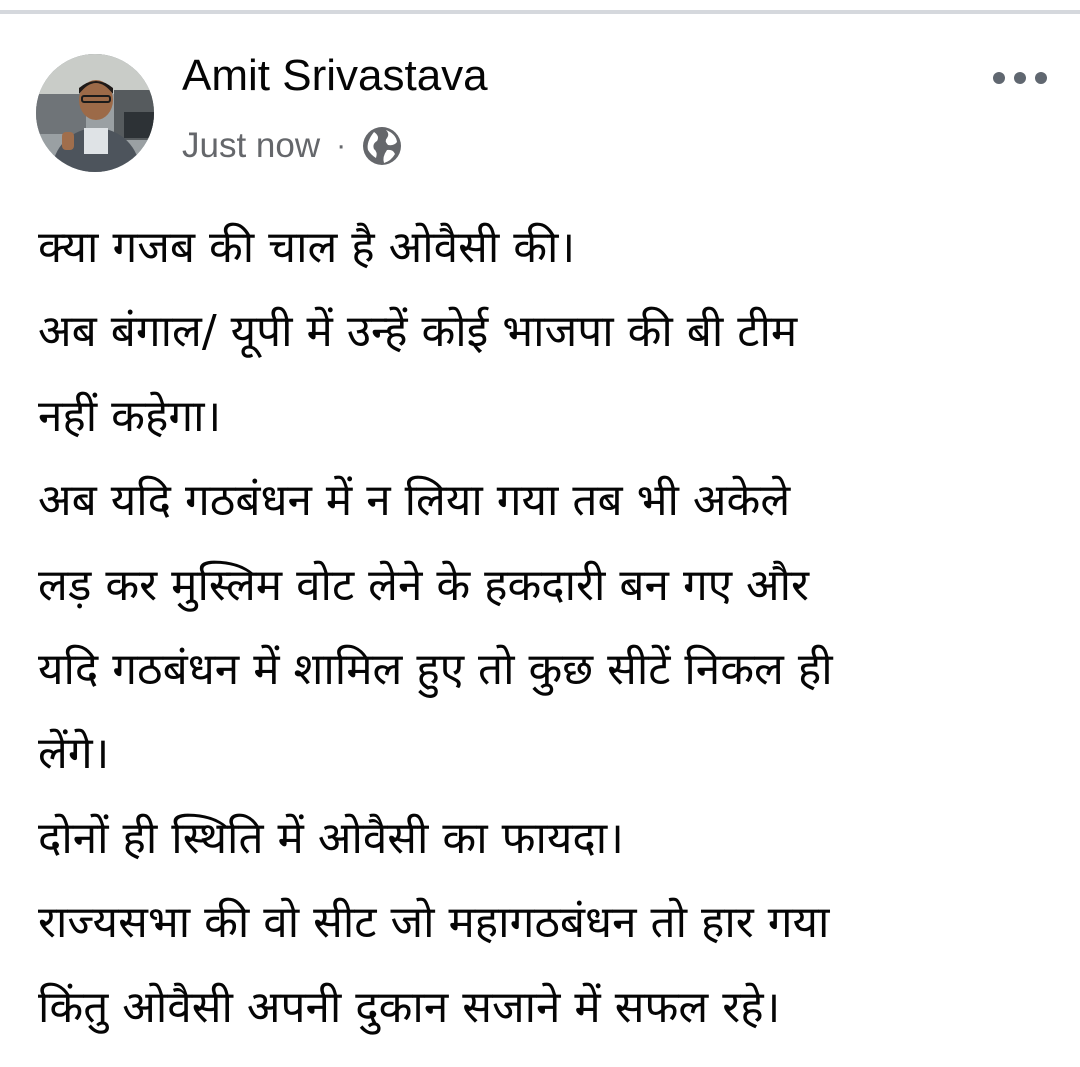 The height and width of the screenshot is (1067, 1080). What do you see at coordinates (540, 7) in the screenshot?
I see `top-bar` at bounding box center [540, 7].